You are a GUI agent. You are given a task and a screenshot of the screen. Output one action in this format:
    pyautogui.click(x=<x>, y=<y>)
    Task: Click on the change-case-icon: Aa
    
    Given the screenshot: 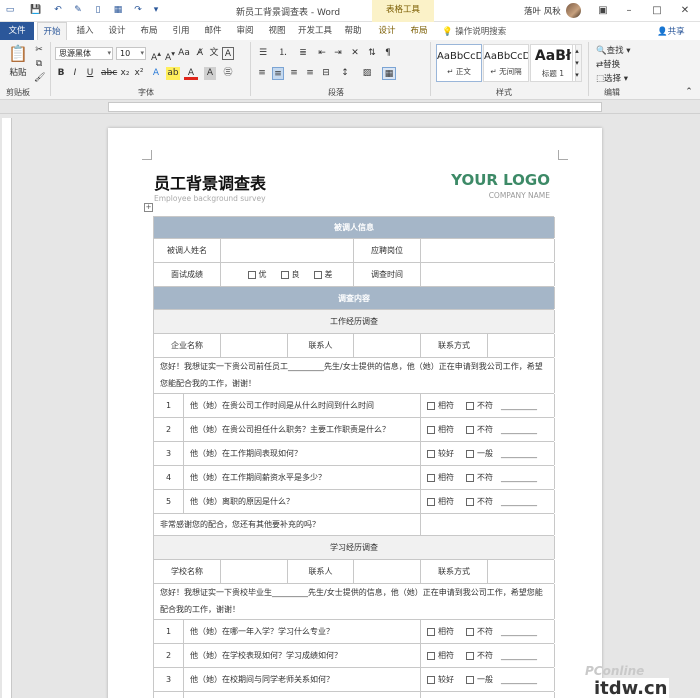 What is the action you would take?
    pyautogui.click(x=184, y=53)
    